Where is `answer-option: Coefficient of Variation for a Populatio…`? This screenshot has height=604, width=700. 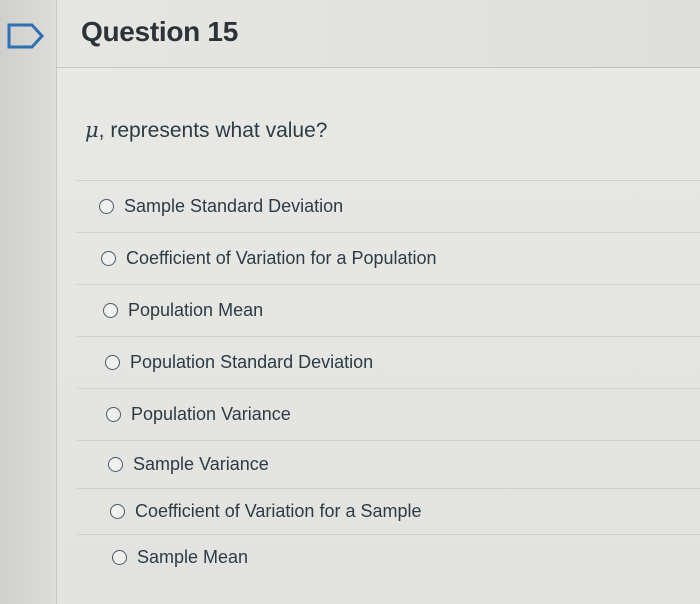 answer-option: Coefficient of Variation for a Populatio… is located at coordinates (388, 258).